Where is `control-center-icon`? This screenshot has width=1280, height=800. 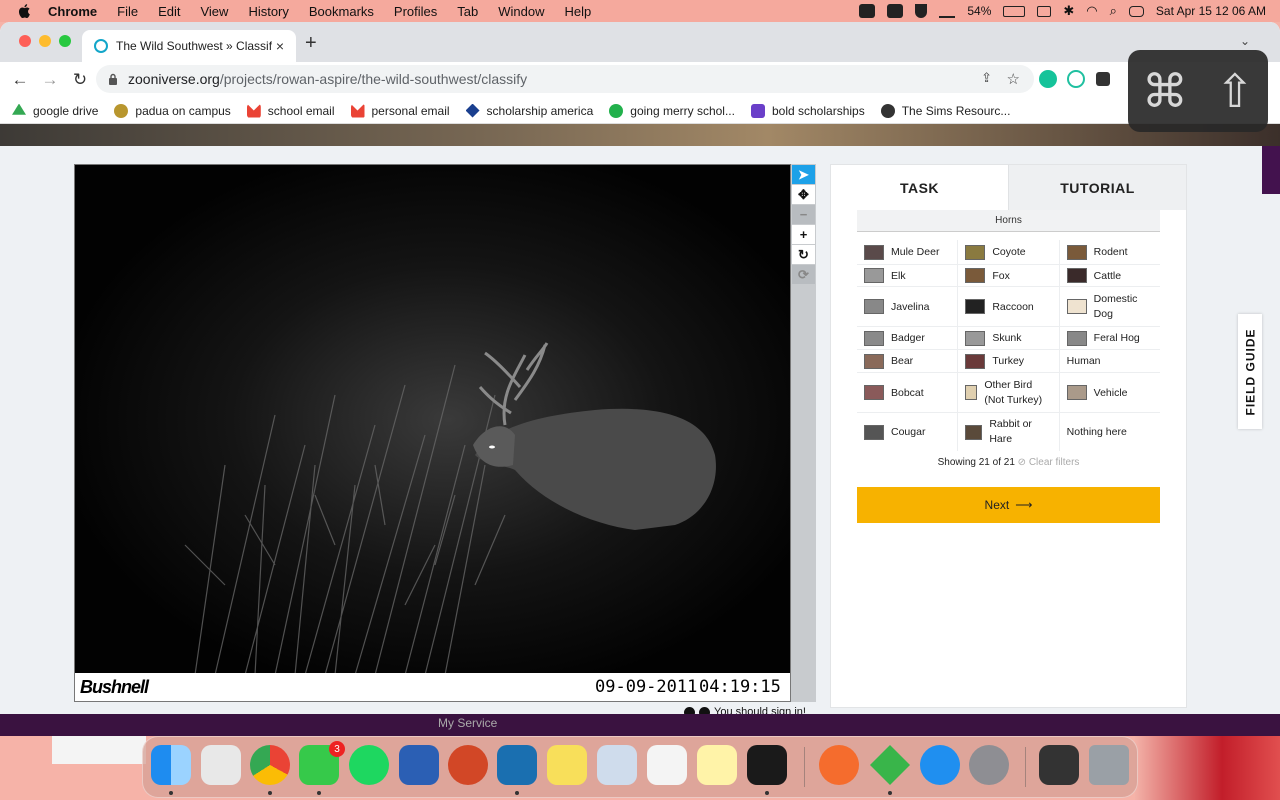 control-center-icon is located at coordinates (1136, 11).